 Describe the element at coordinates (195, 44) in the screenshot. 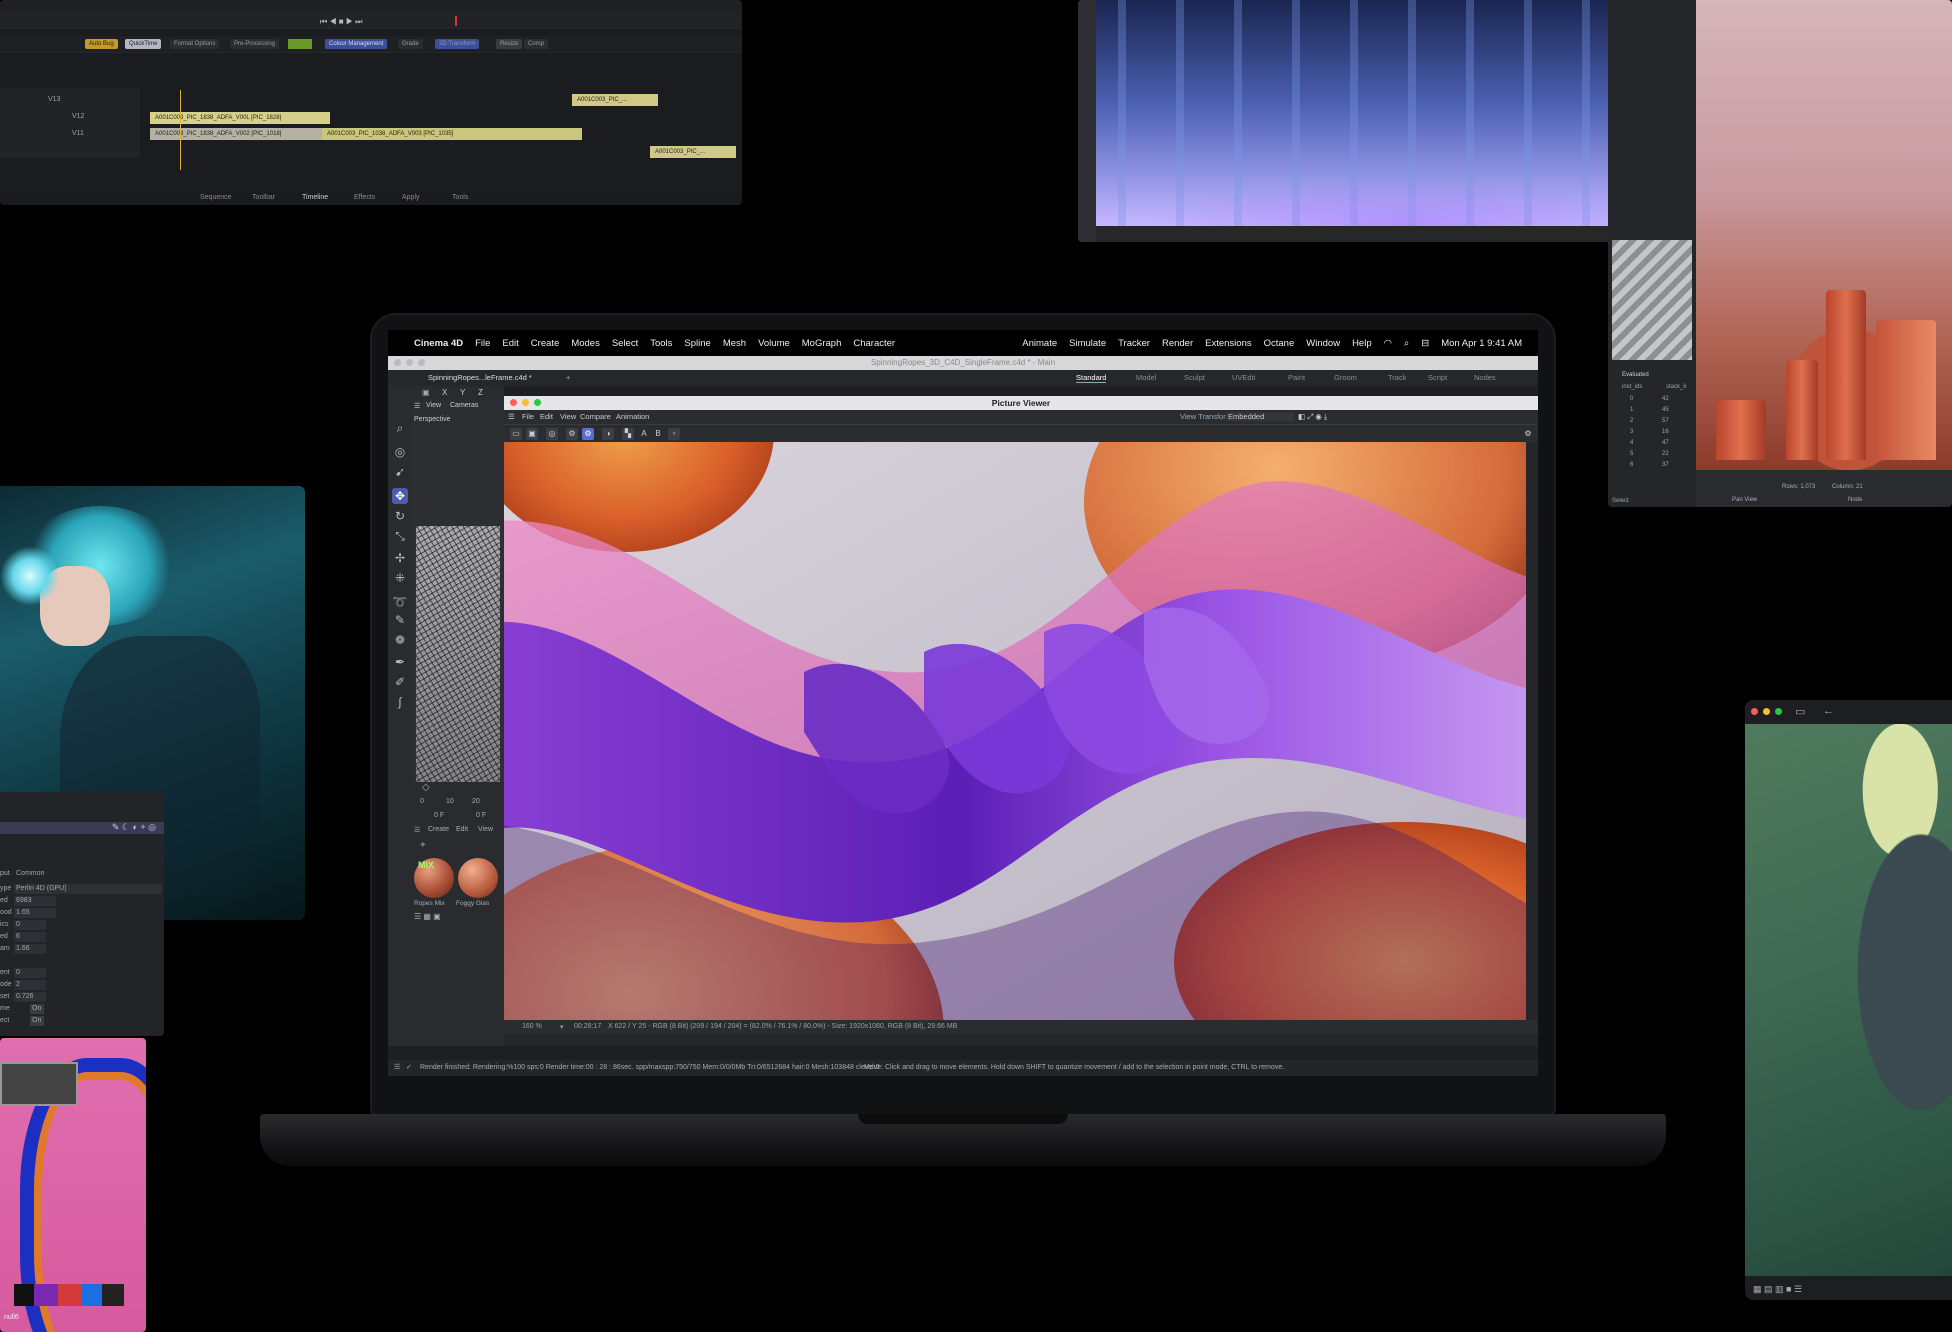

I see `format-options-button: Format Options` at that location.